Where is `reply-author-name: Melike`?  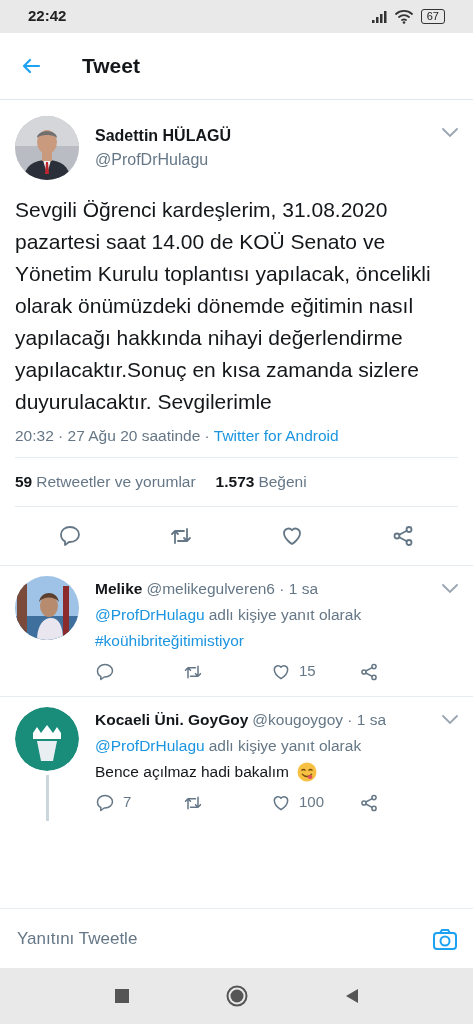 reply-author-name: Melike is located at coordinates (119, 588).